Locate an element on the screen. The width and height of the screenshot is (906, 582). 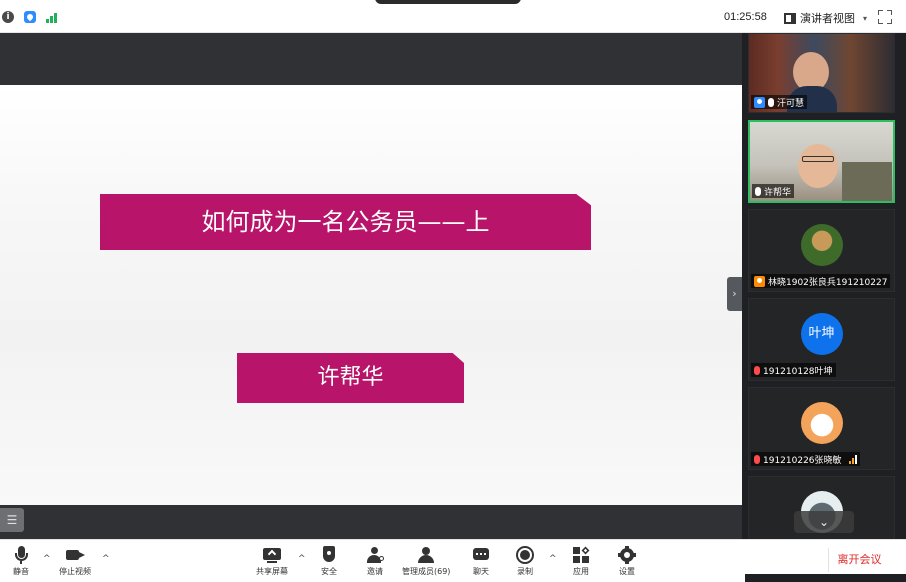
video-camera-icon is located at coordinates (75, 555).